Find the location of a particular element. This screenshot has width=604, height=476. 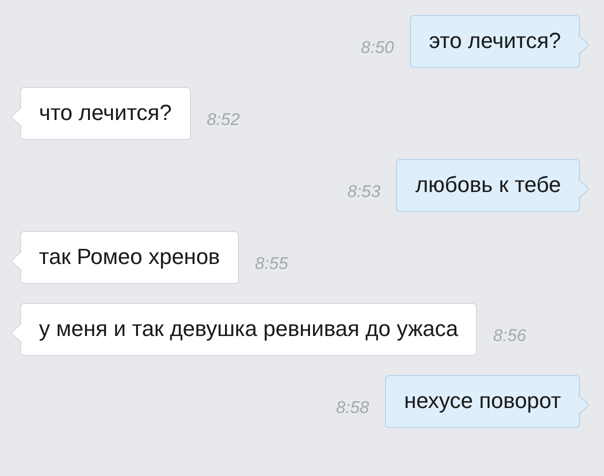

message-text: любовь к тебе is located at coordinates (488, 184).